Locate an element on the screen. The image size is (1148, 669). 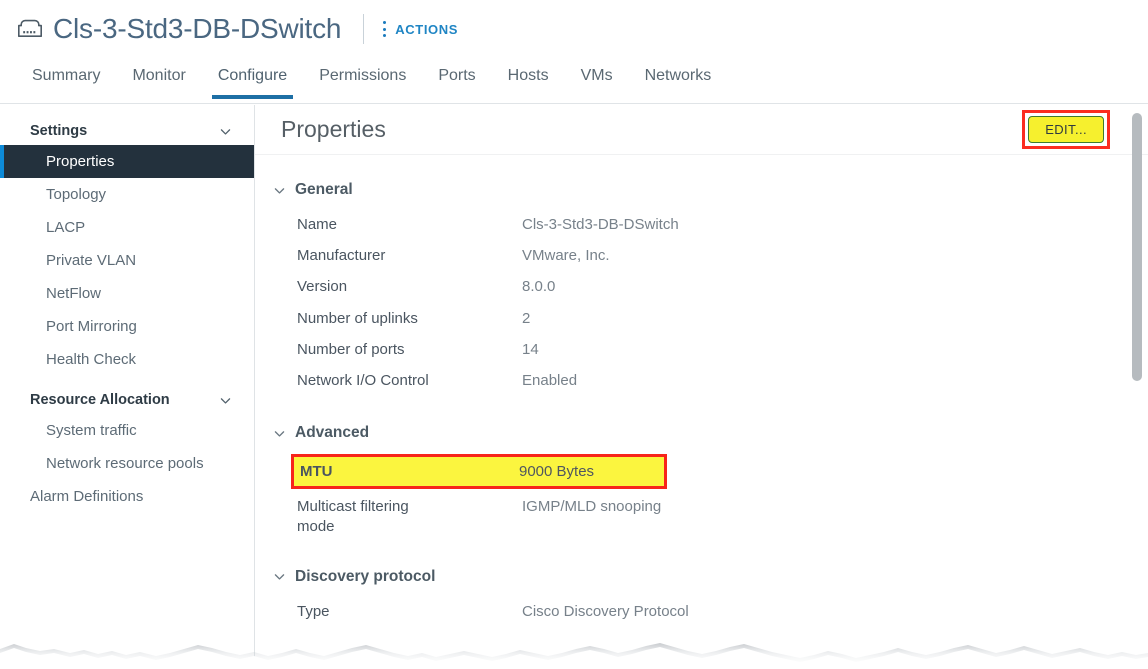
sidebar-item-topology: Topology is located at coordinates (127, 194).